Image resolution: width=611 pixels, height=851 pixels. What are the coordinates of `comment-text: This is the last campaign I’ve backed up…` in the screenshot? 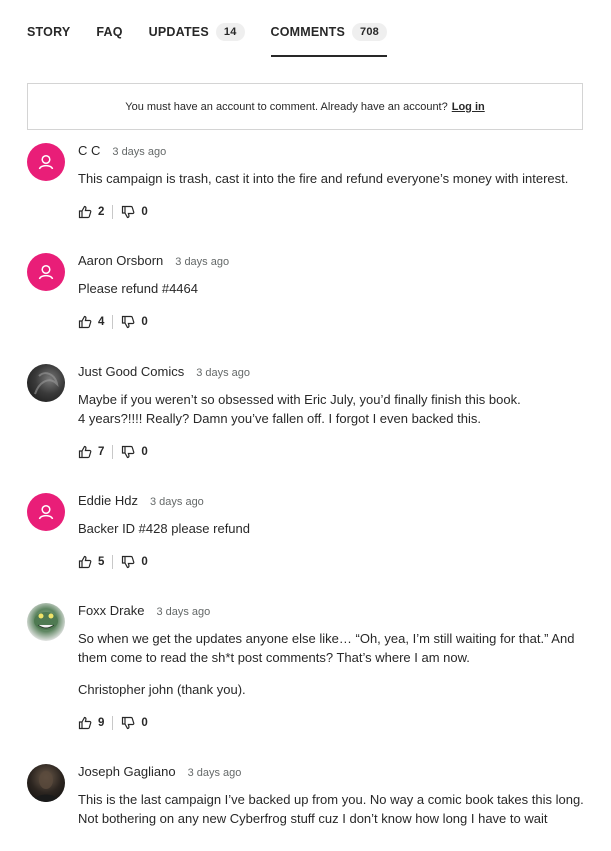 It's located at (338, 809).